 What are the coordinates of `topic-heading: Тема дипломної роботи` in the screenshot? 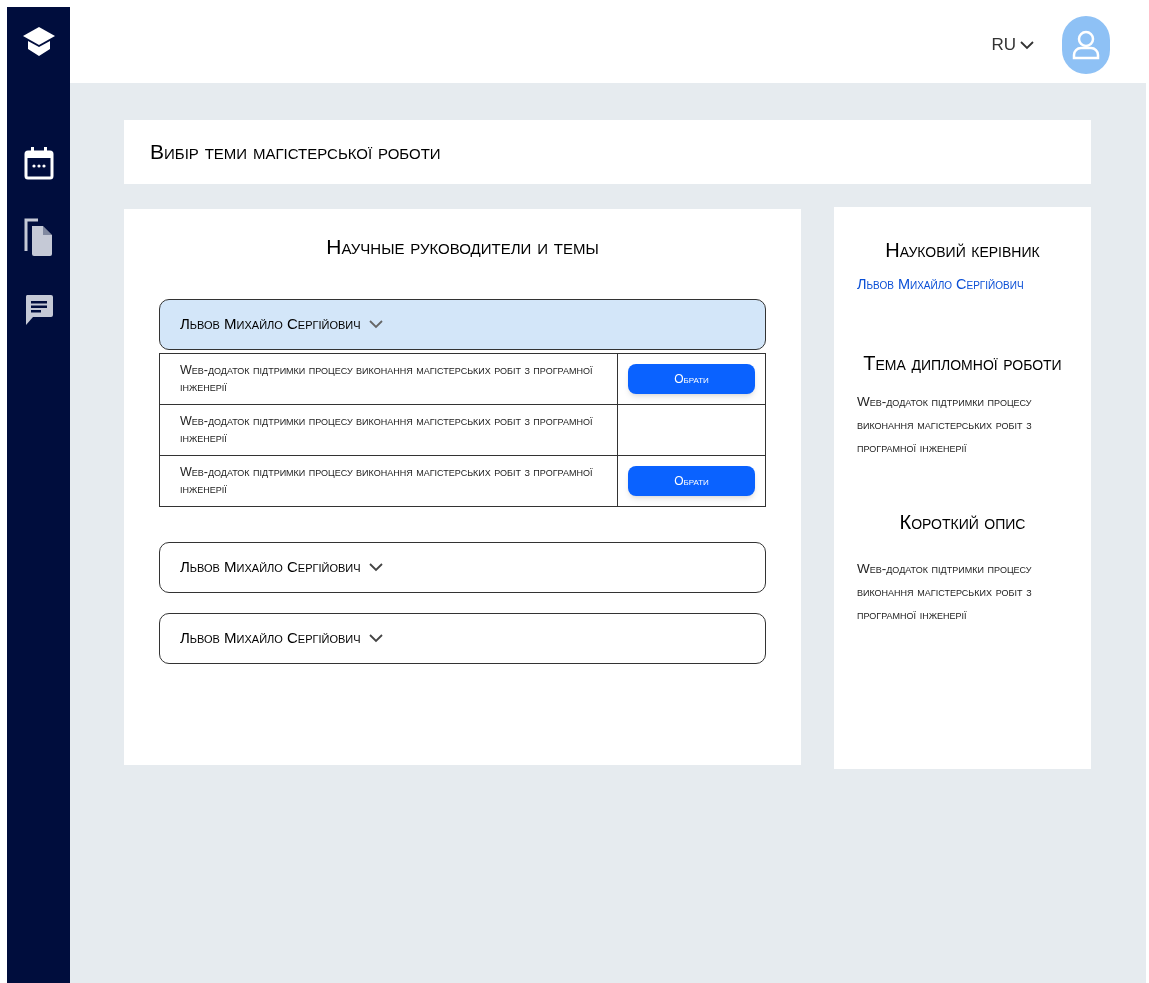 It's located at (962, 363).